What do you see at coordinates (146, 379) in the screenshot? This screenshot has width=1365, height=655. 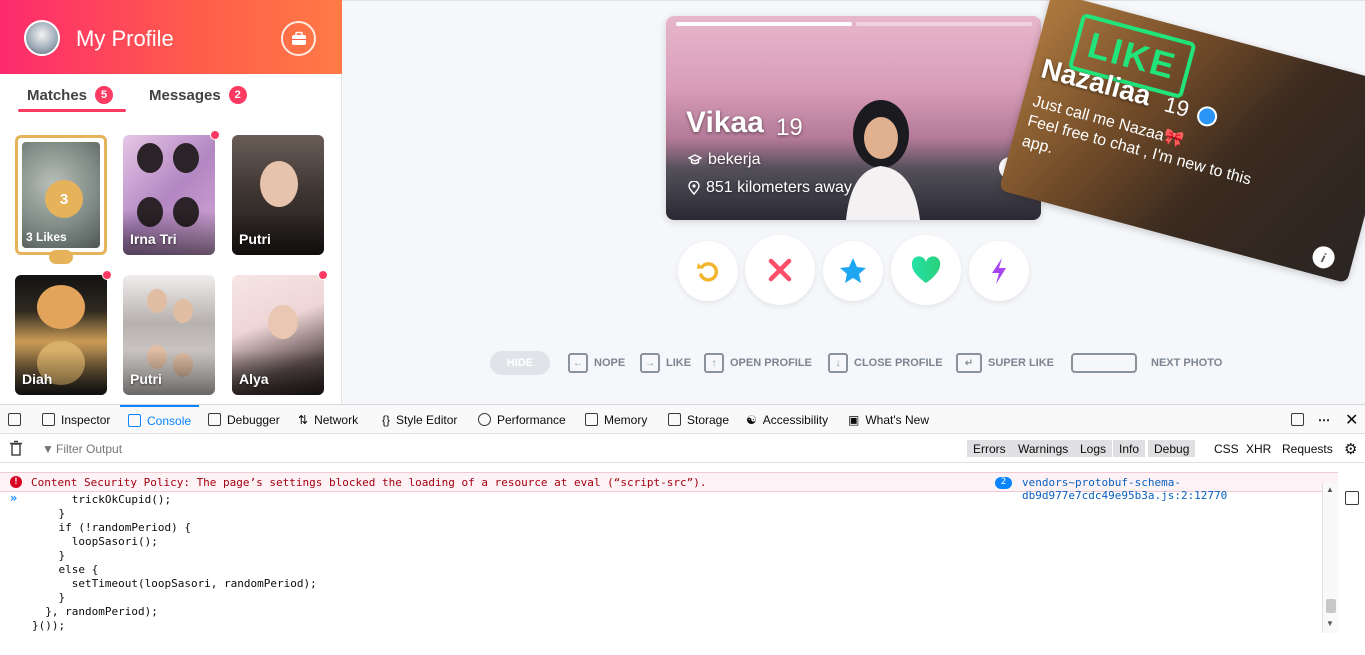 I see `match-name: Putri` at bounding box center [146, 379].